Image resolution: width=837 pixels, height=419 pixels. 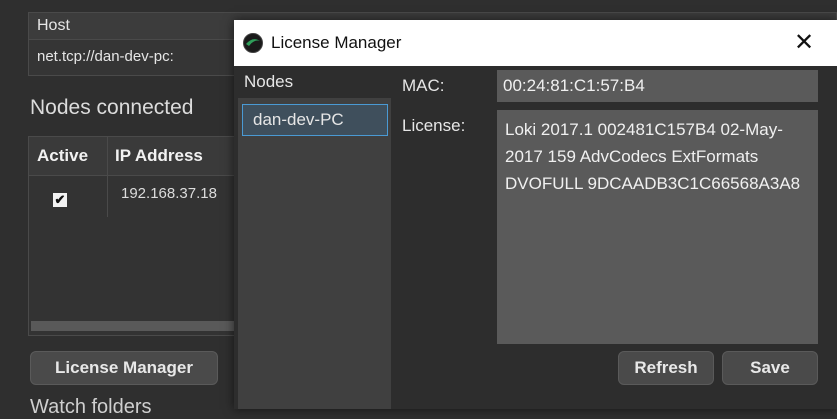 What do you see at coordinates (253, 43) in the screenshot?
I see `loki-app-icon` at bounding box center [253, 43].